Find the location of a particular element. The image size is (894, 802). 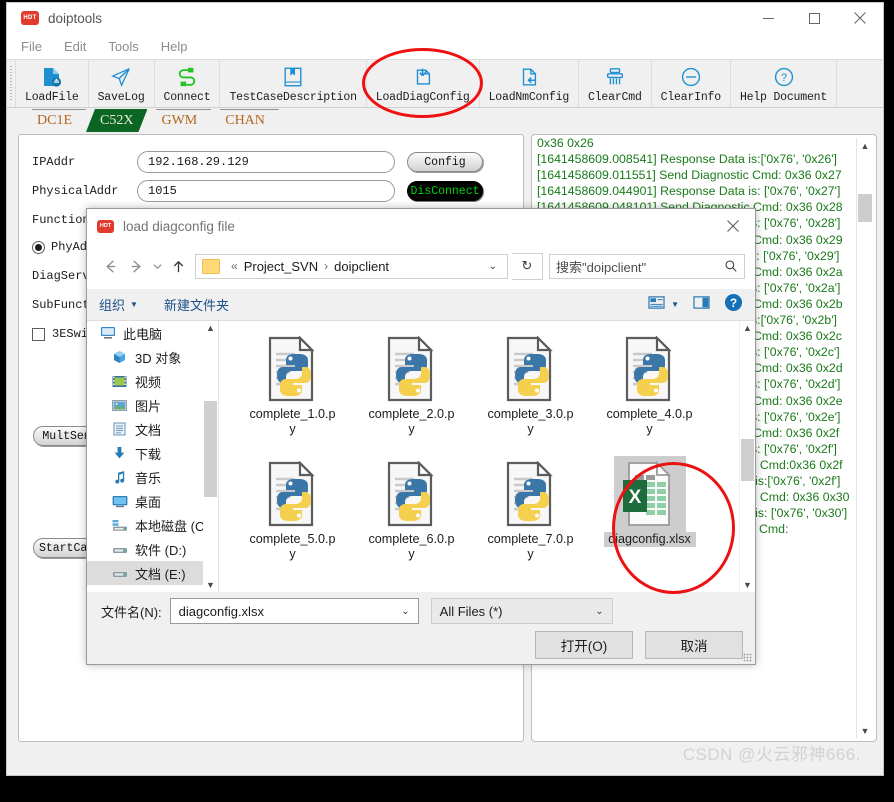

maximize-button is located at coordinates (814, 18).